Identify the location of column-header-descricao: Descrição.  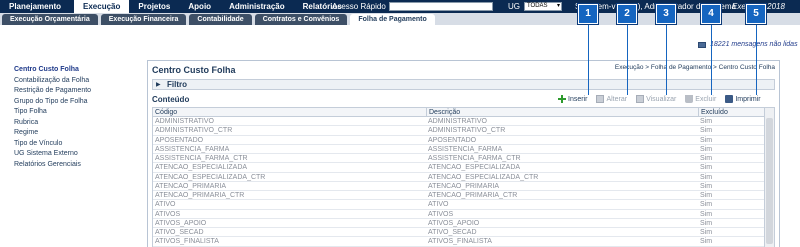
(562, 112).